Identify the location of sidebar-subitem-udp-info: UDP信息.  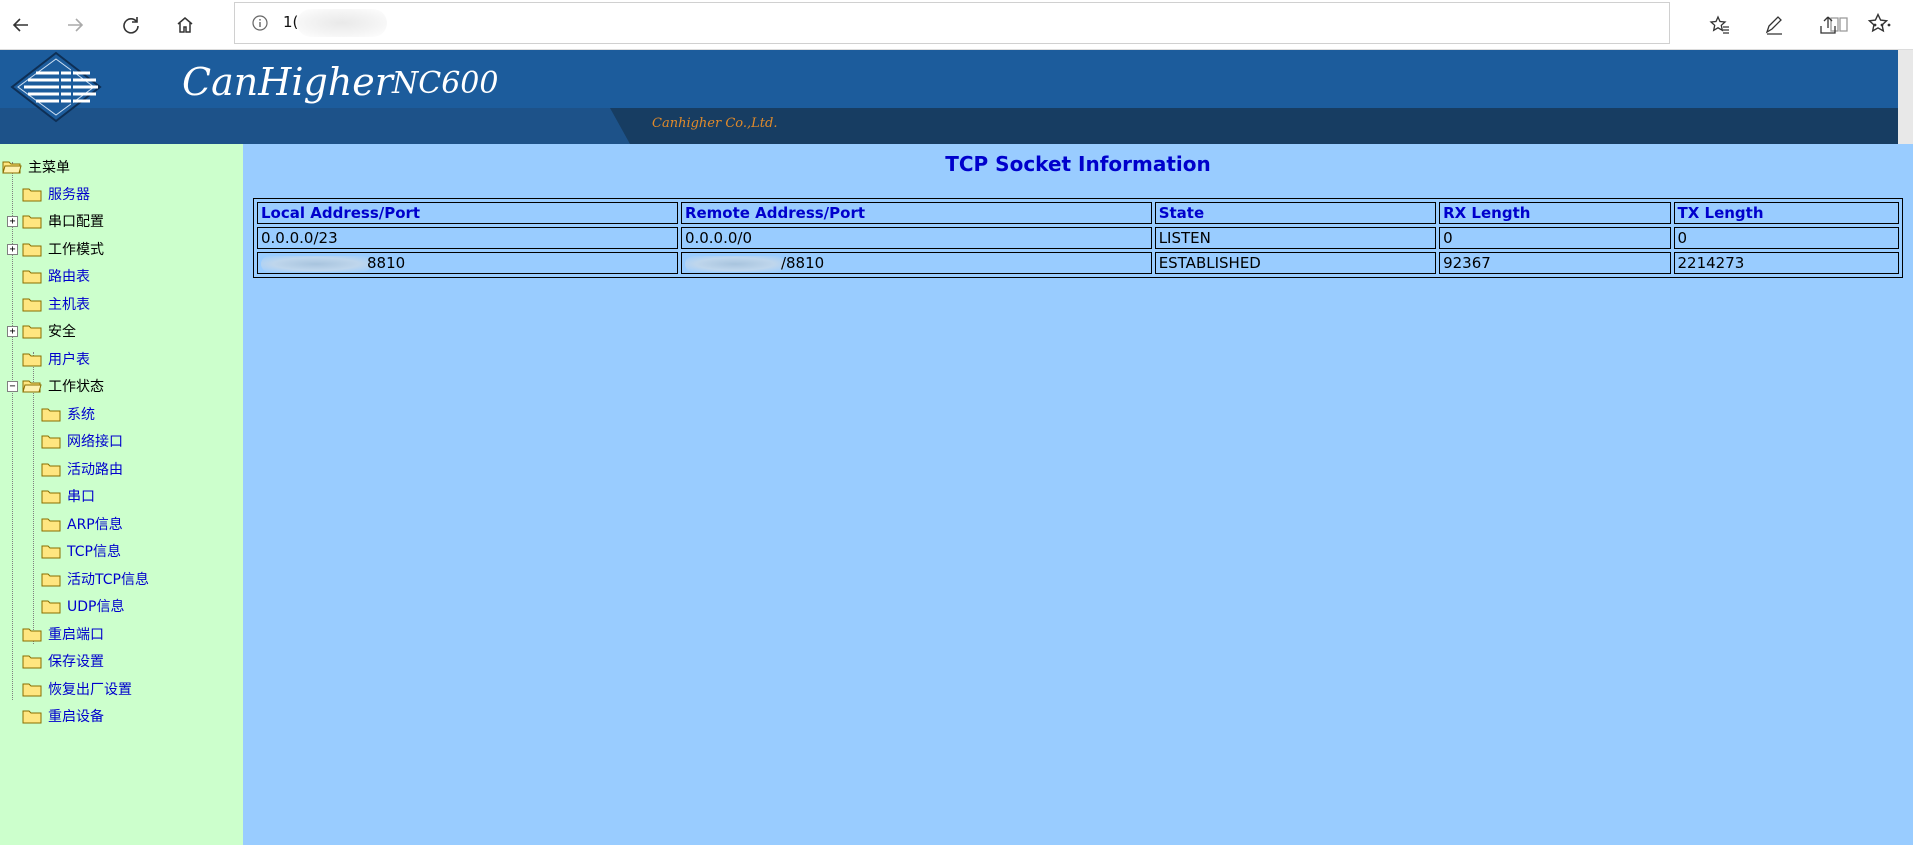
(82, 606).